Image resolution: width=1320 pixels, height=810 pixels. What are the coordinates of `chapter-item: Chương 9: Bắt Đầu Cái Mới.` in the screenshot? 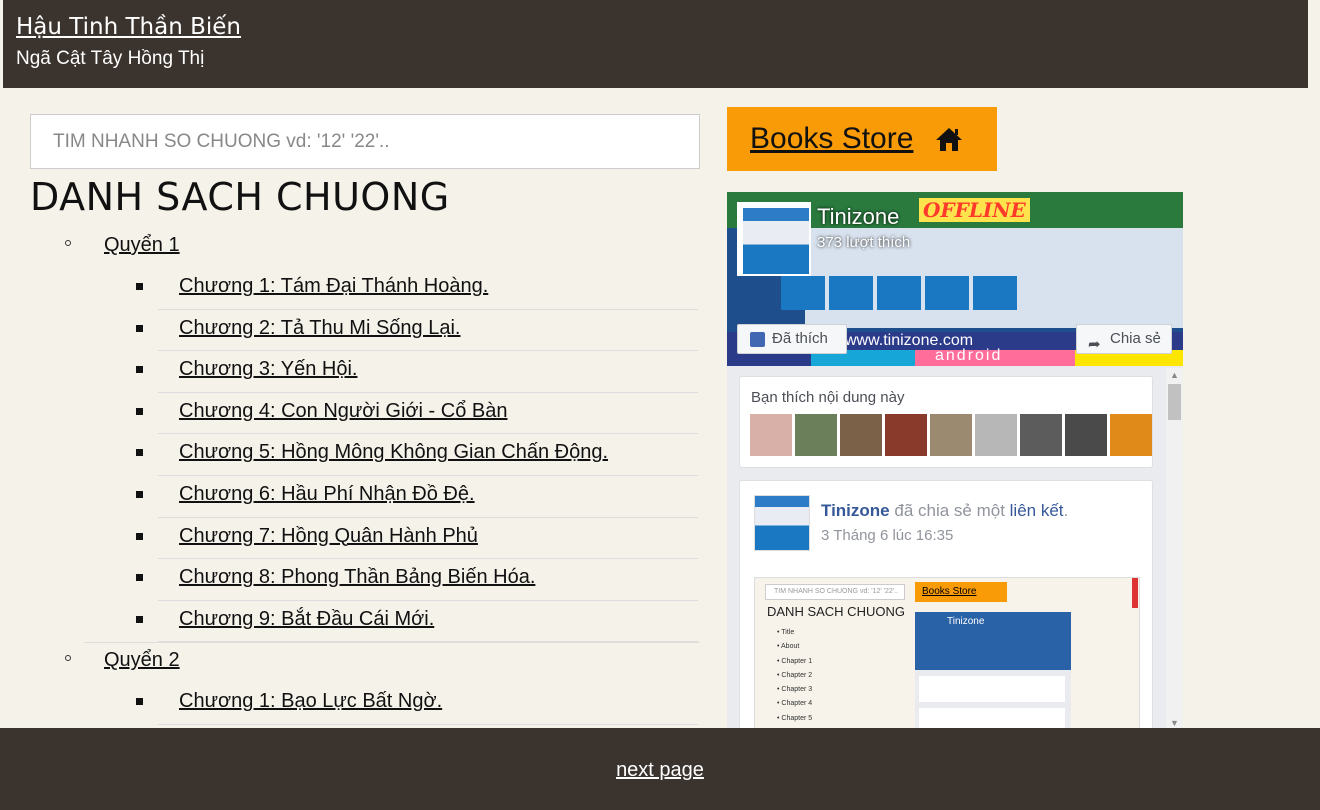 It's located at (417, 622).